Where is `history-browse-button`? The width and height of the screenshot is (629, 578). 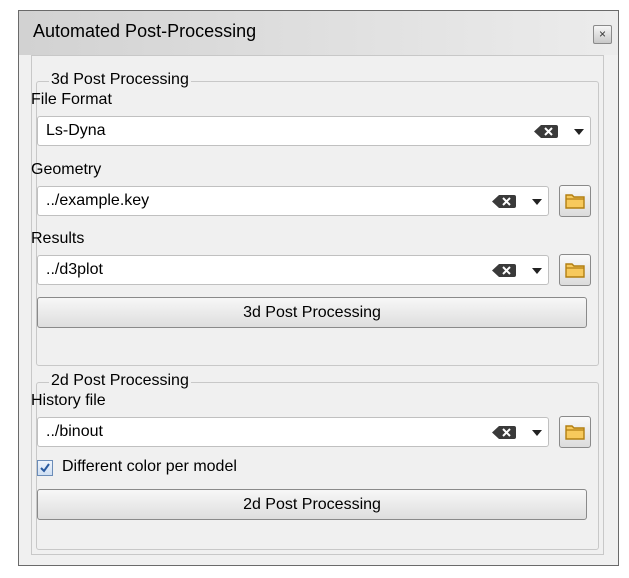 history-browse-button is located at coordinates (575, 432).